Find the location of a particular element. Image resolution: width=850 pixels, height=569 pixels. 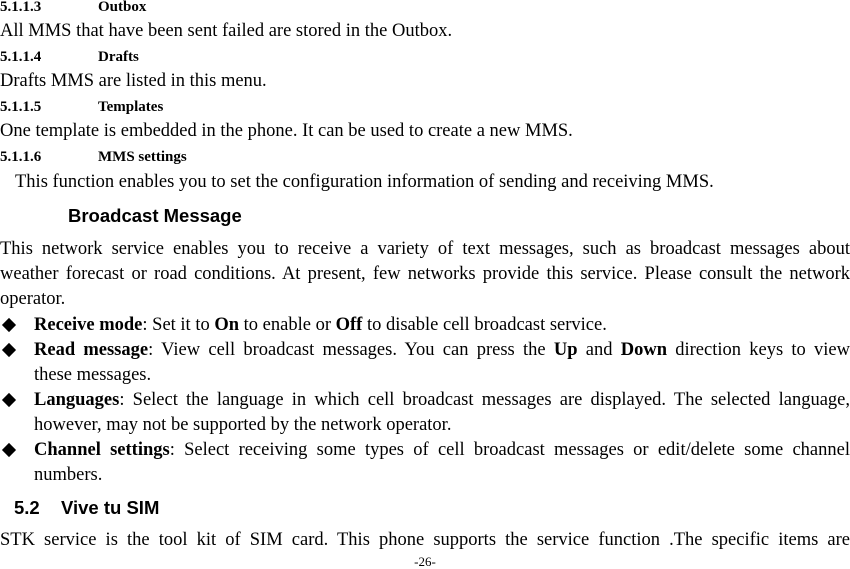

keyword-off: Off is located at coordinates (349, 325).